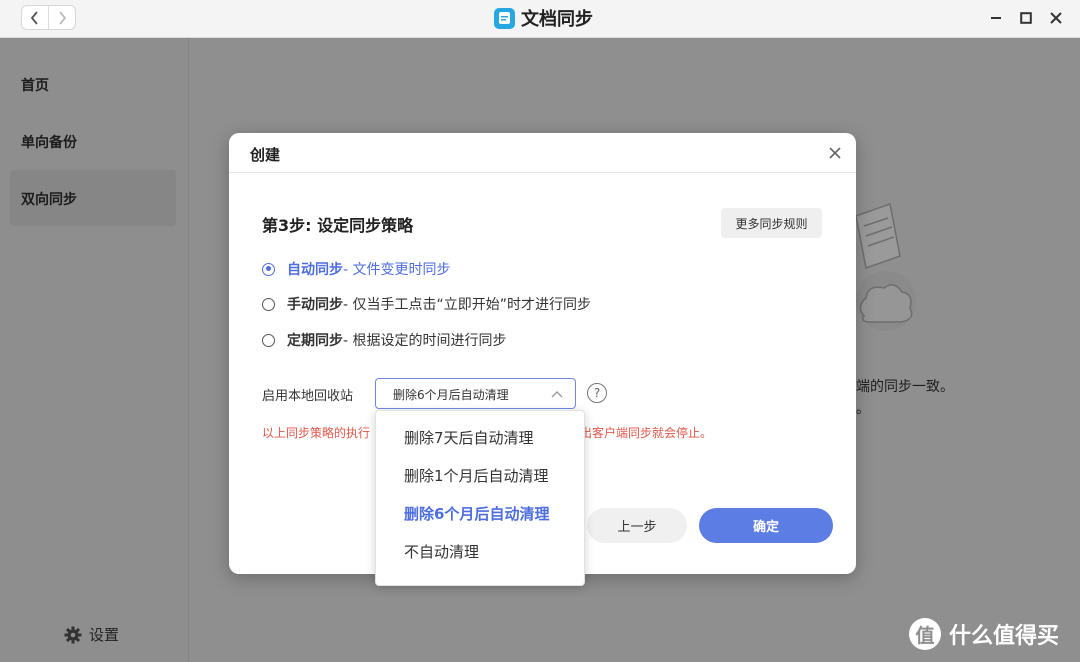 Image resolution: width=1080 pixels, height=662 pixels. I want to click on sidebar-item-one-way-backup: 单向备份, so click(49, 142).